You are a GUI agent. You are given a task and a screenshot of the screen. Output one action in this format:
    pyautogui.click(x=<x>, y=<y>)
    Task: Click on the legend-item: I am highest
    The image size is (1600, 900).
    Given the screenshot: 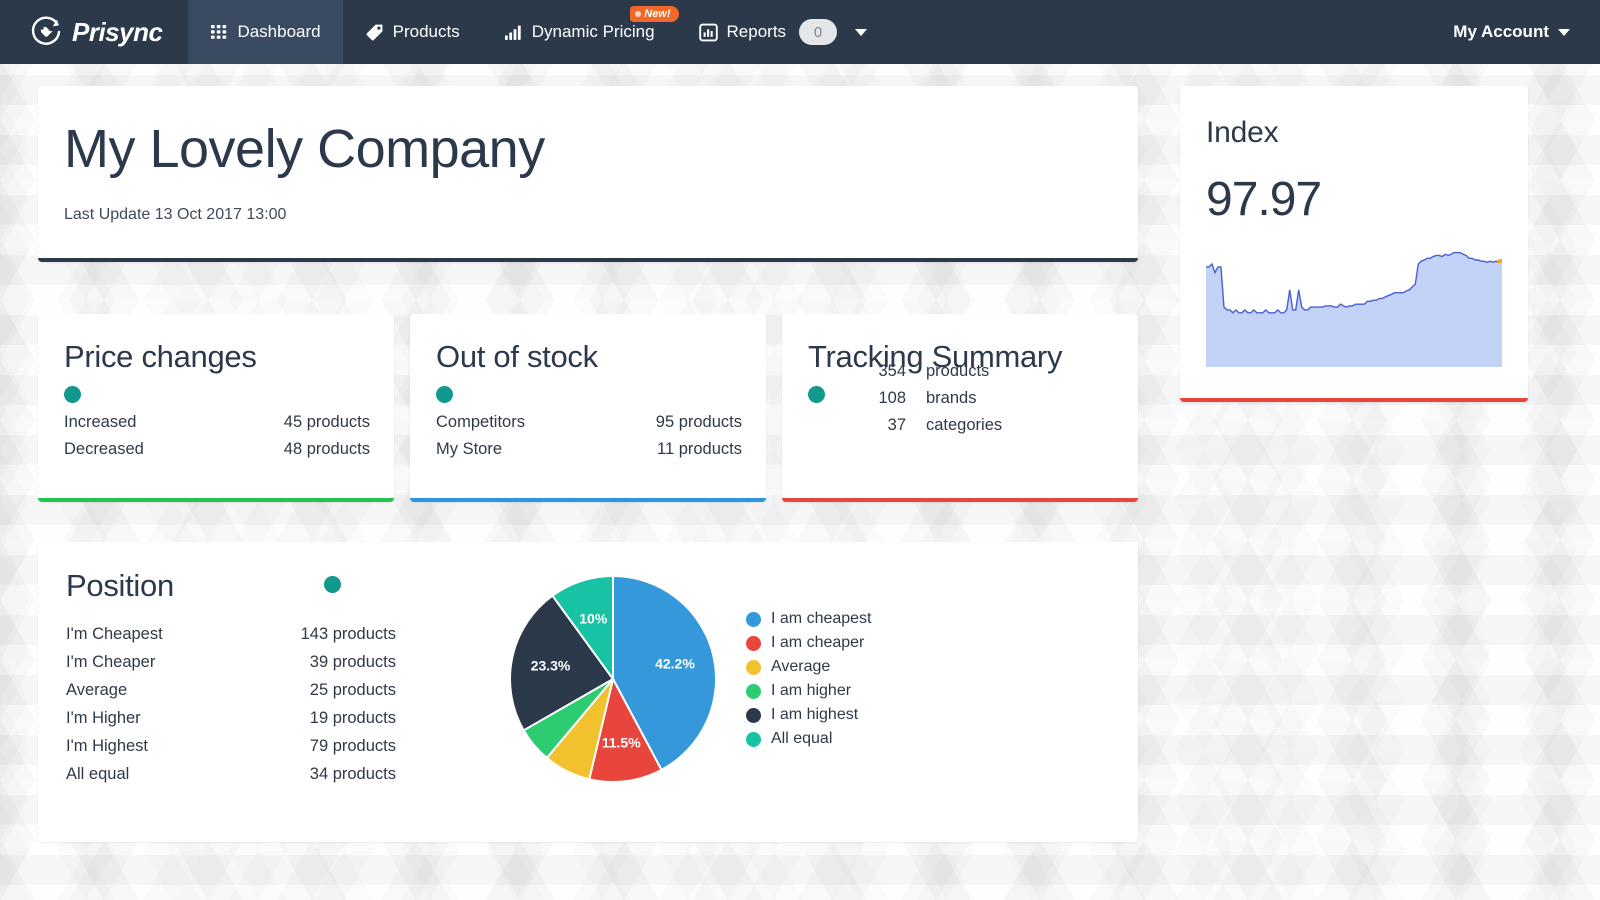 What is the action you would take?
    pyautogui.click(x=809, y=715)
    